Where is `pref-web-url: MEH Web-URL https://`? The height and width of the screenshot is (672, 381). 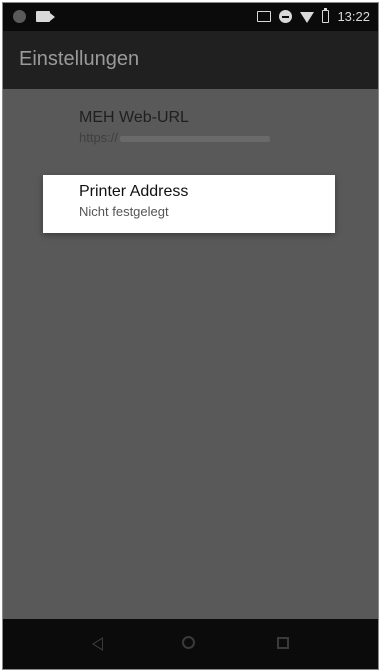
pref-web-url: MEH Web-URL https:// is located at coordinates (175, 127).